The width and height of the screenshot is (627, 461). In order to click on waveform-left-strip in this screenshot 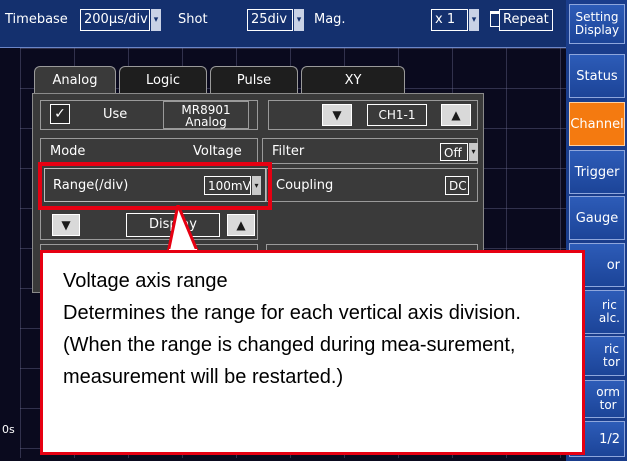, I will do `click(10, 254)`.